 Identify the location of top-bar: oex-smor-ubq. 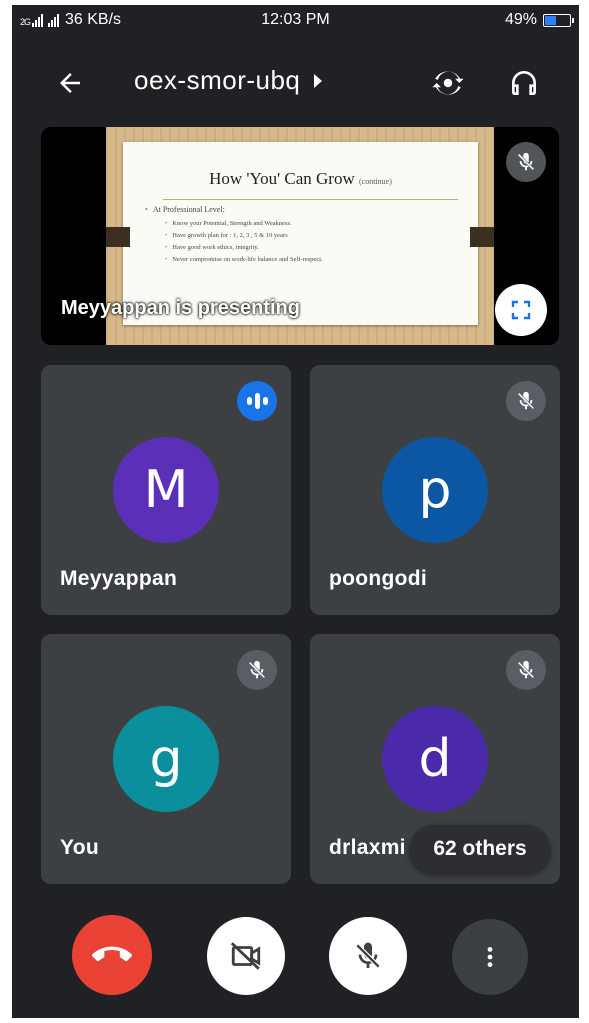
(295, 80).